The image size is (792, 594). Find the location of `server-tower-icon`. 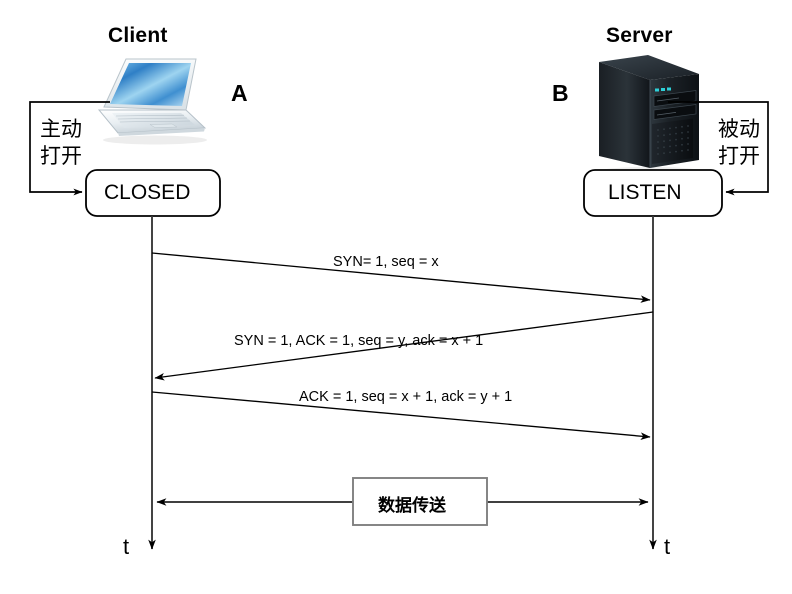

server-tower-icon is located at coordinates (649, 115).